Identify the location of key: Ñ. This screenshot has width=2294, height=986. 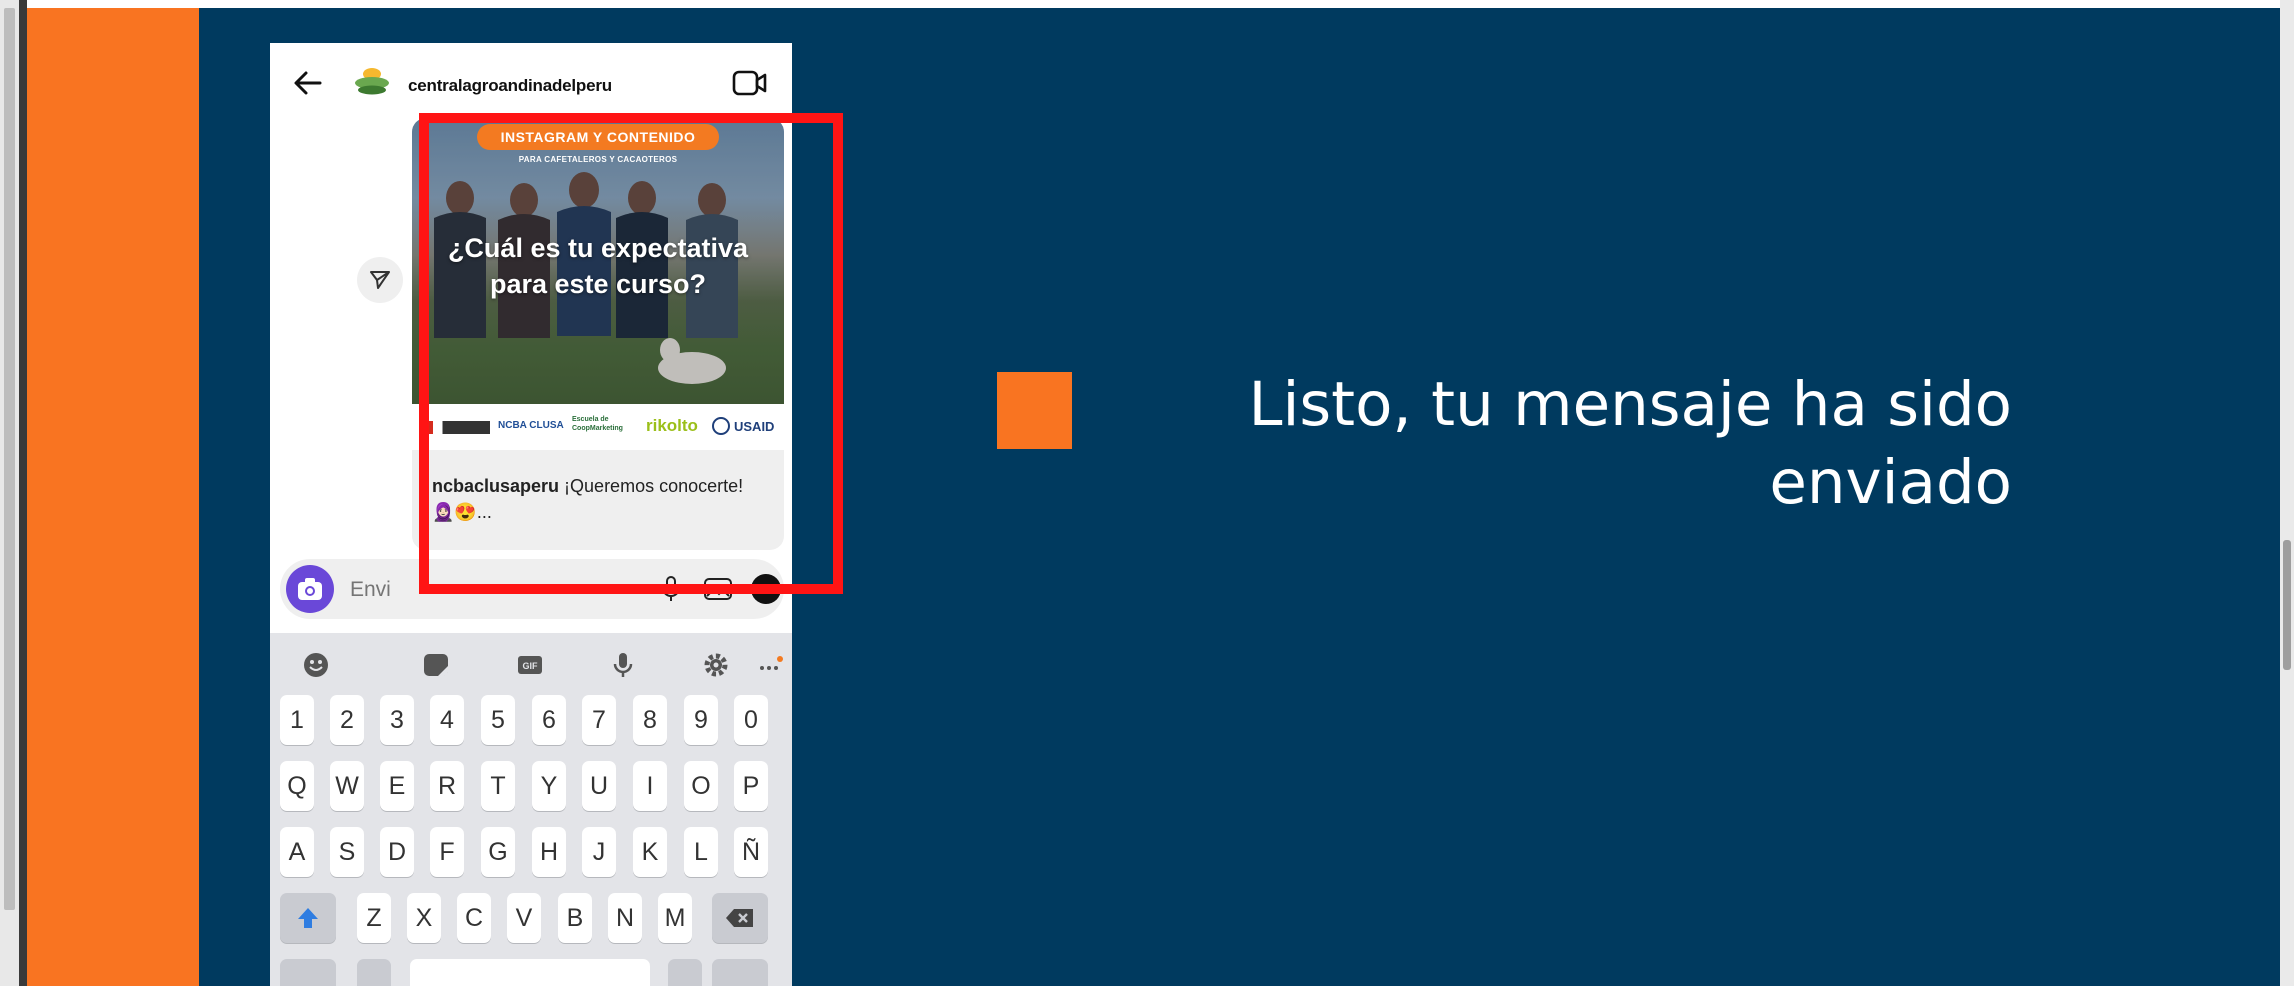
(751, 852).